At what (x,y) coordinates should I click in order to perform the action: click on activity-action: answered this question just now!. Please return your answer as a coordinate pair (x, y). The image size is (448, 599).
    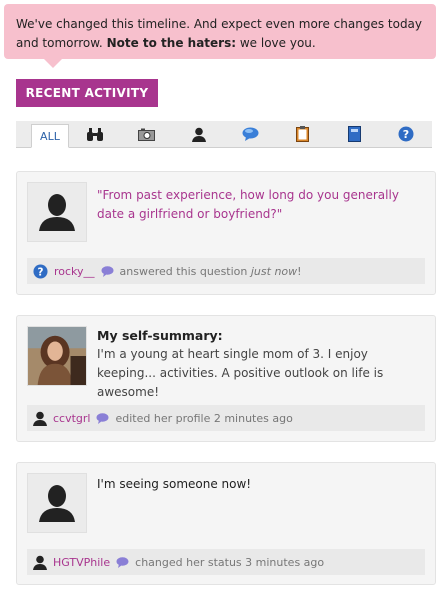
    Looking at the image, I should click on (210, 271).